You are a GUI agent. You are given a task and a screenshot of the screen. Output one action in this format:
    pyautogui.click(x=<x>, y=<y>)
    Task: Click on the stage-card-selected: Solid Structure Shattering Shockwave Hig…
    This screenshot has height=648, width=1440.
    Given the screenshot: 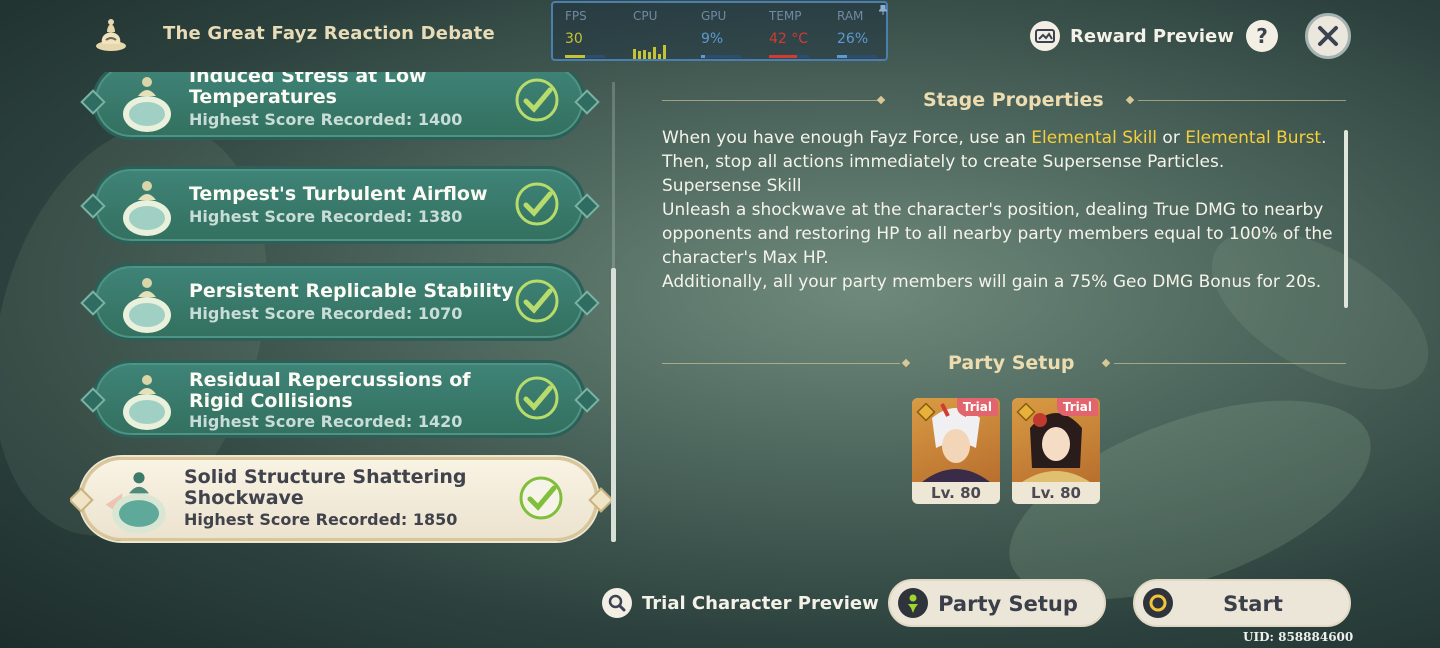 What is the action you would take?
    pyautogui.click(x=342, y=499)
    